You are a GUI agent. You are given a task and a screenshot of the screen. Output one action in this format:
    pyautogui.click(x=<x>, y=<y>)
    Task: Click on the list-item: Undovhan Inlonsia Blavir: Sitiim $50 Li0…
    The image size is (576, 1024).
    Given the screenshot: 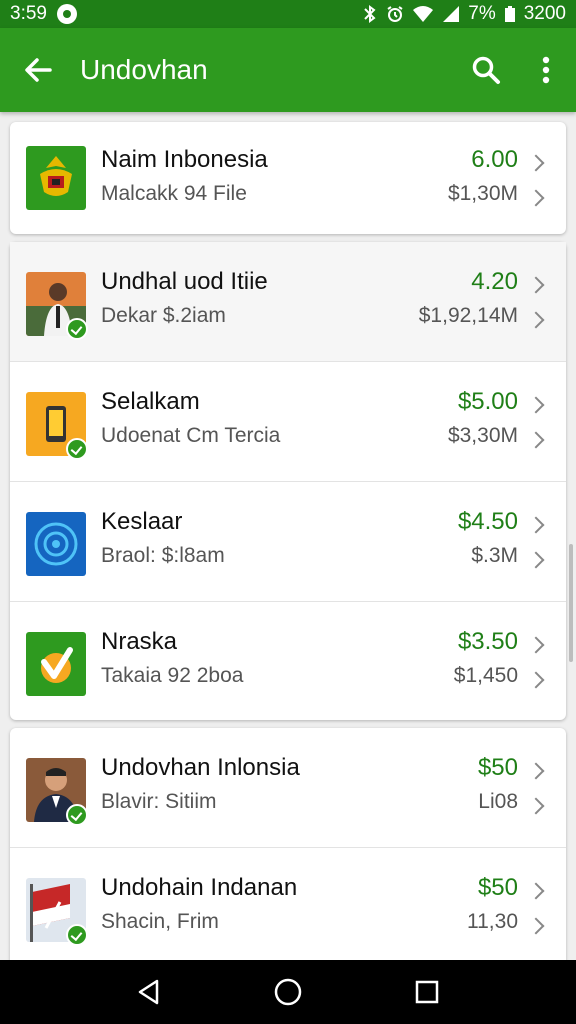 What is the action you would take?
    pyautogui.click(x=288, y=788)
    